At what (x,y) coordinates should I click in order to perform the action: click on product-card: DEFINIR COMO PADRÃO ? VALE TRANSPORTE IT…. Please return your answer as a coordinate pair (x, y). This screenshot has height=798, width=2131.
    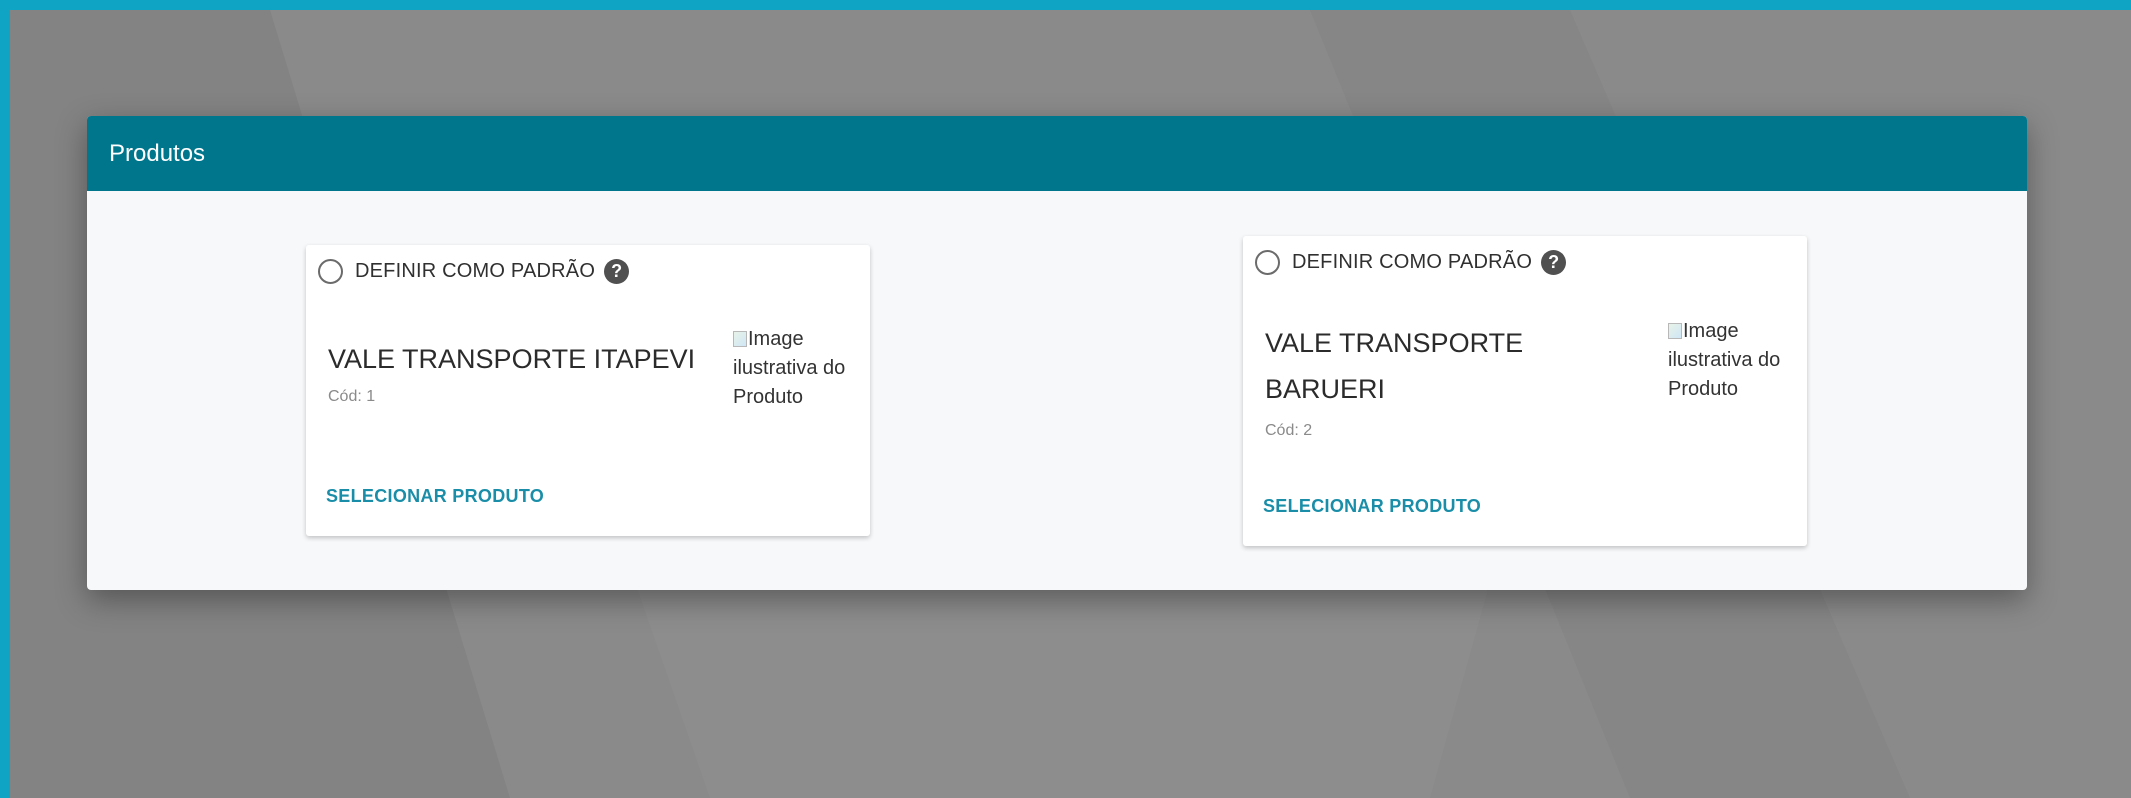
    Looking at the image, I should click on (588, 390).